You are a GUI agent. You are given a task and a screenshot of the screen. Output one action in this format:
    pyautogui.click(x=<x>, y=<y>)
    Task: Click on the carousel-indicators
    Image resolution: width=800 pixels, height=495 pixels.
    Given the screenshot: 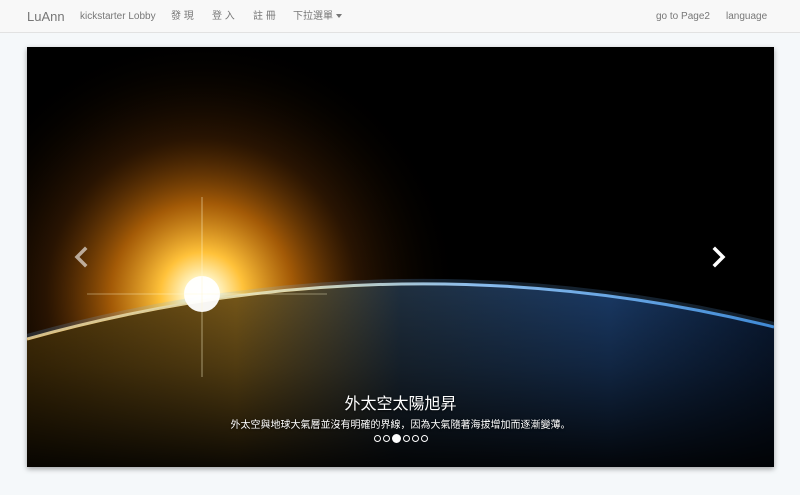 What is the action you would take?
    pyautogui.click(x=400, y=438)
    